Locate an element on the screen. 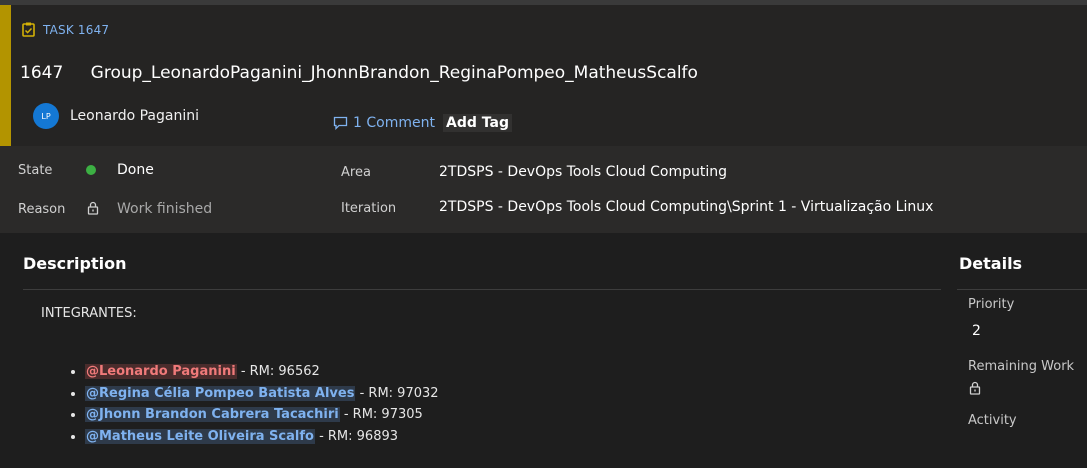 Image resolution: width=1087 pixels, height=468 pixels. avatar: LP is located at coordinates (46, 116).